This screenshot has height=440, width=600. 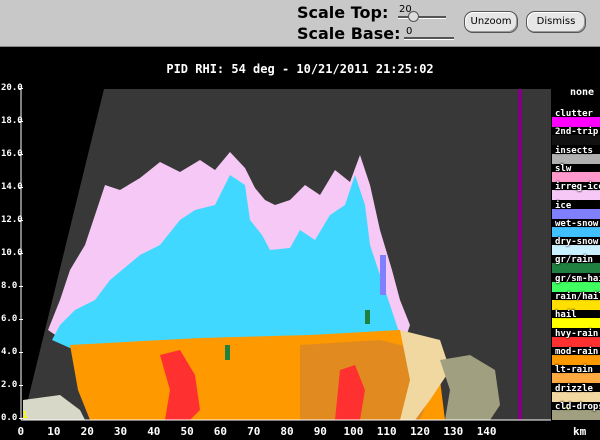 I want to click on x-tick-label: 50, so click(x=187, y=431).